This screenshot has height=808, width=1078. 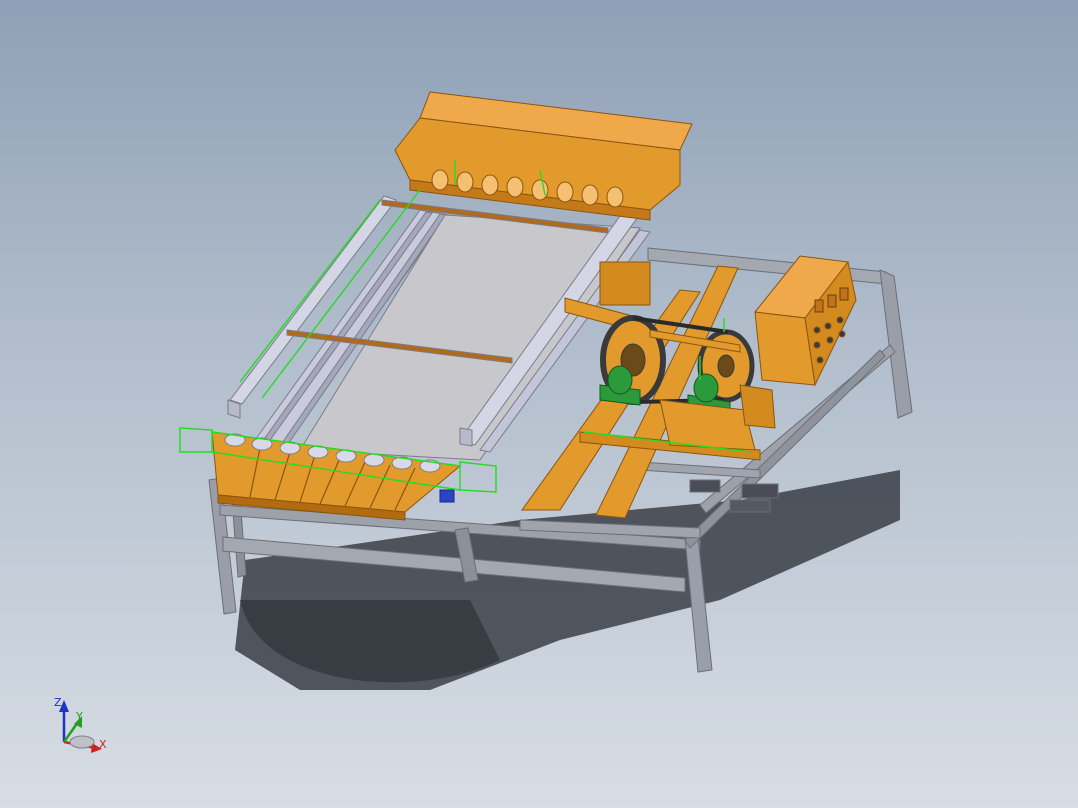 What do you see at coordinates (58, 702) in the screenshot?
I see `z-axis-label: Z` at bounding box center [58, 702].